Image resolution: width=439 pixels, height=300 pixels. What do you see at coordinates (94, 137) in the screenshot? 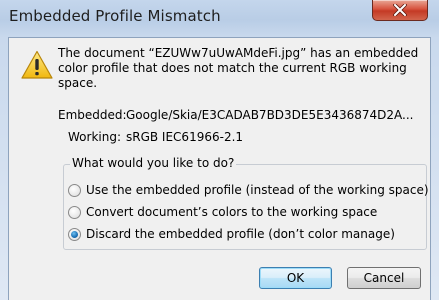
I see `working-label: Working:` at bounding box center [94, 137].